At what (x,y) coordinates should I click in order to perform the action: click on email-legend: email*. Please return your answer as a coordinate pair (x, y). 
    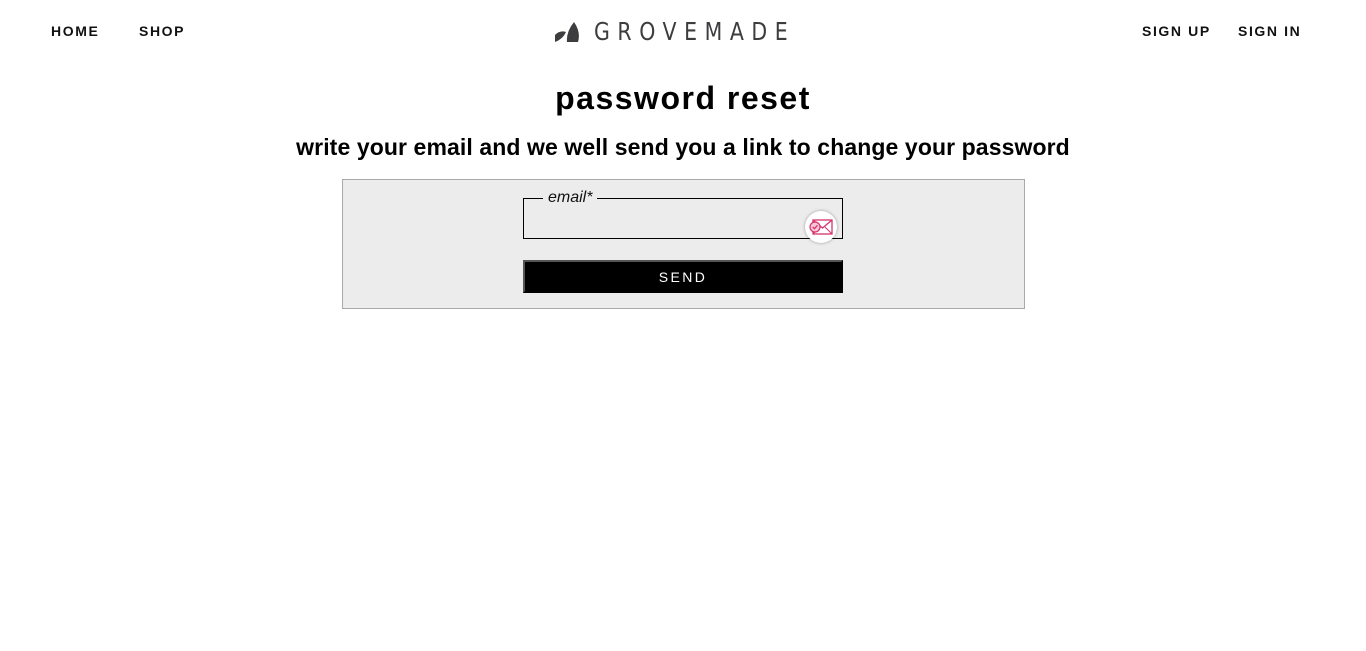
    Looking at the image, I should click on (570, 197).